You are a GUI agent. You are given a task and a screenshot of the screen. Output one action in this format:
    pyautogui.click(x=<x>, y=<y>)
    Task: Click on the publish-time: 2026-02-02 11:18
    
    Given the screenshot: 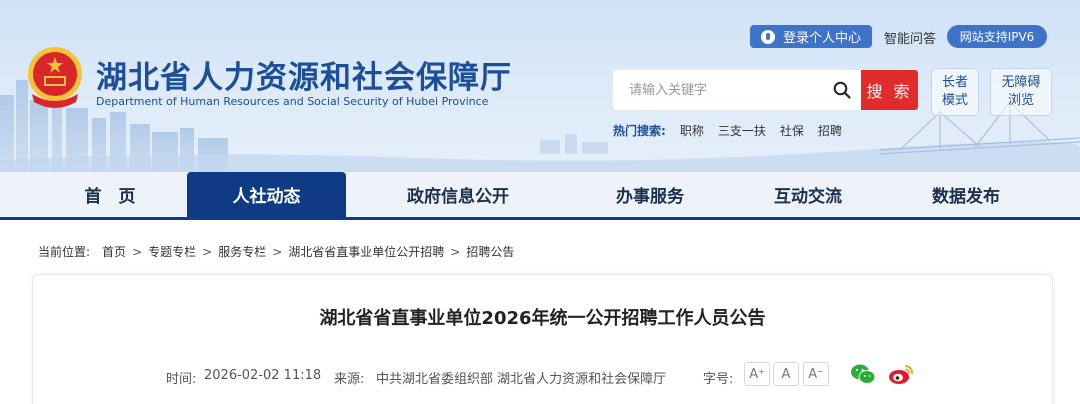 What is the action you would take?
    pyautogui.click(x=263, y=375)
    